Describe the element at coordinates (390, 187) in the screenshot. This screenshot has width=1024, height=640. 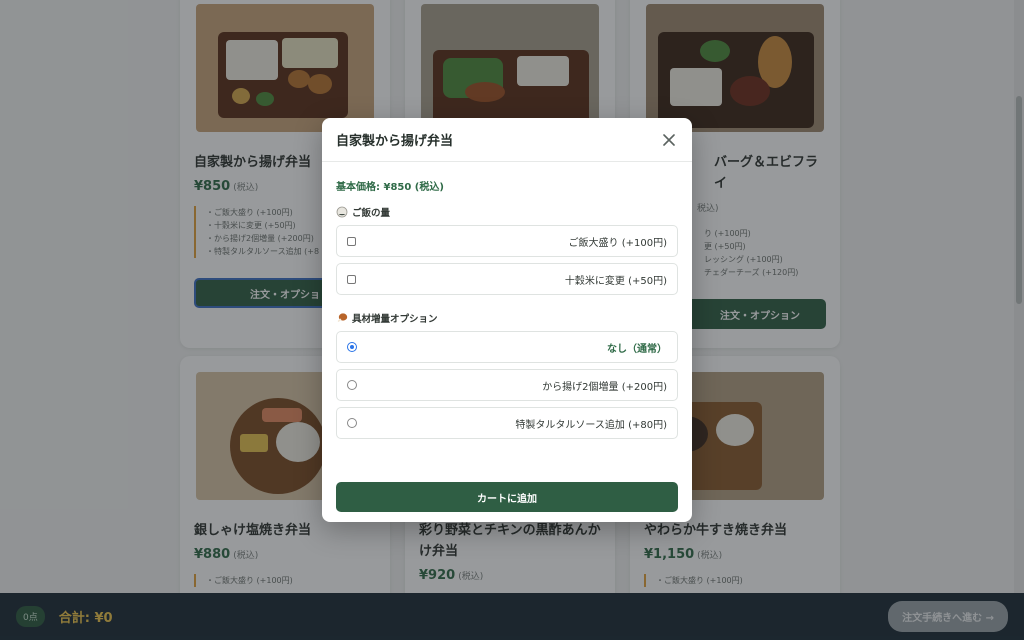
I see `base-price: 基本価格: ¥850 (税込)` at that location.